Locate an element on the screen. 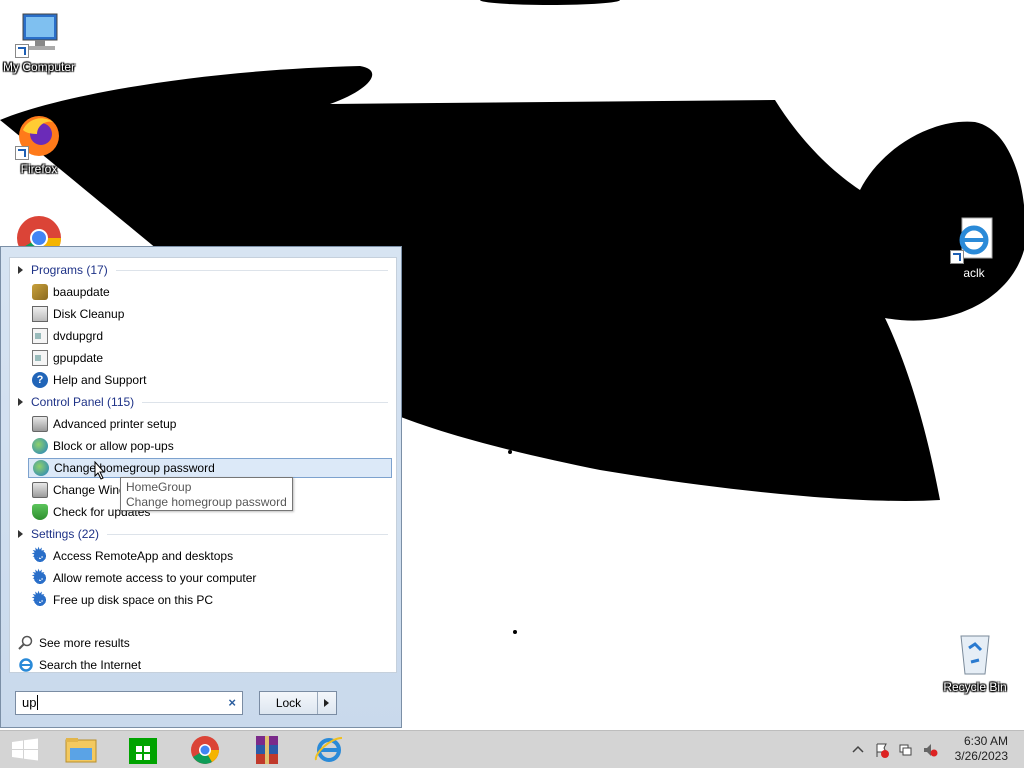 The image size is (1024, 769). tooltip-title: HomeGroup is located at coordinates (159, 487).